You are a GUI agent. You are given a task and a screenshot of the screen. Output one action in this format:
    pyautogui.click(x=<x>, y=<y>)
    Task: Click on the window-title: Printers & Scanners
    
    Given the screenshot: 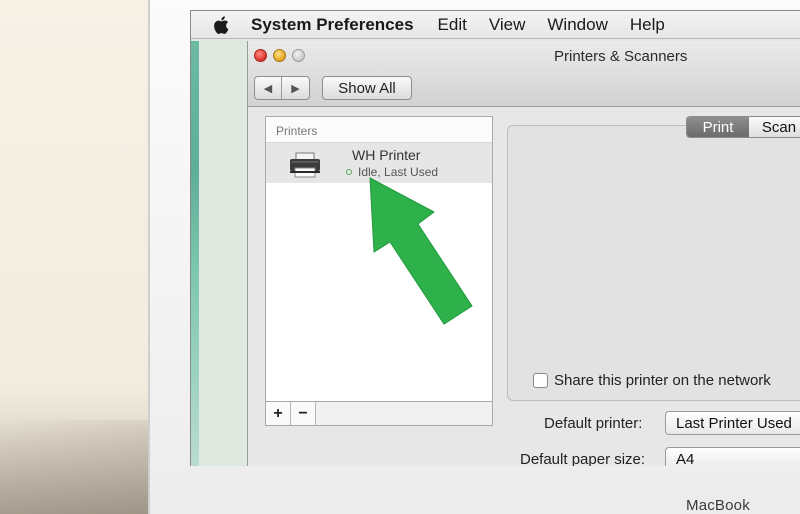 What is the action you would take?
    pyautogui.click(x=621, y=56)
    